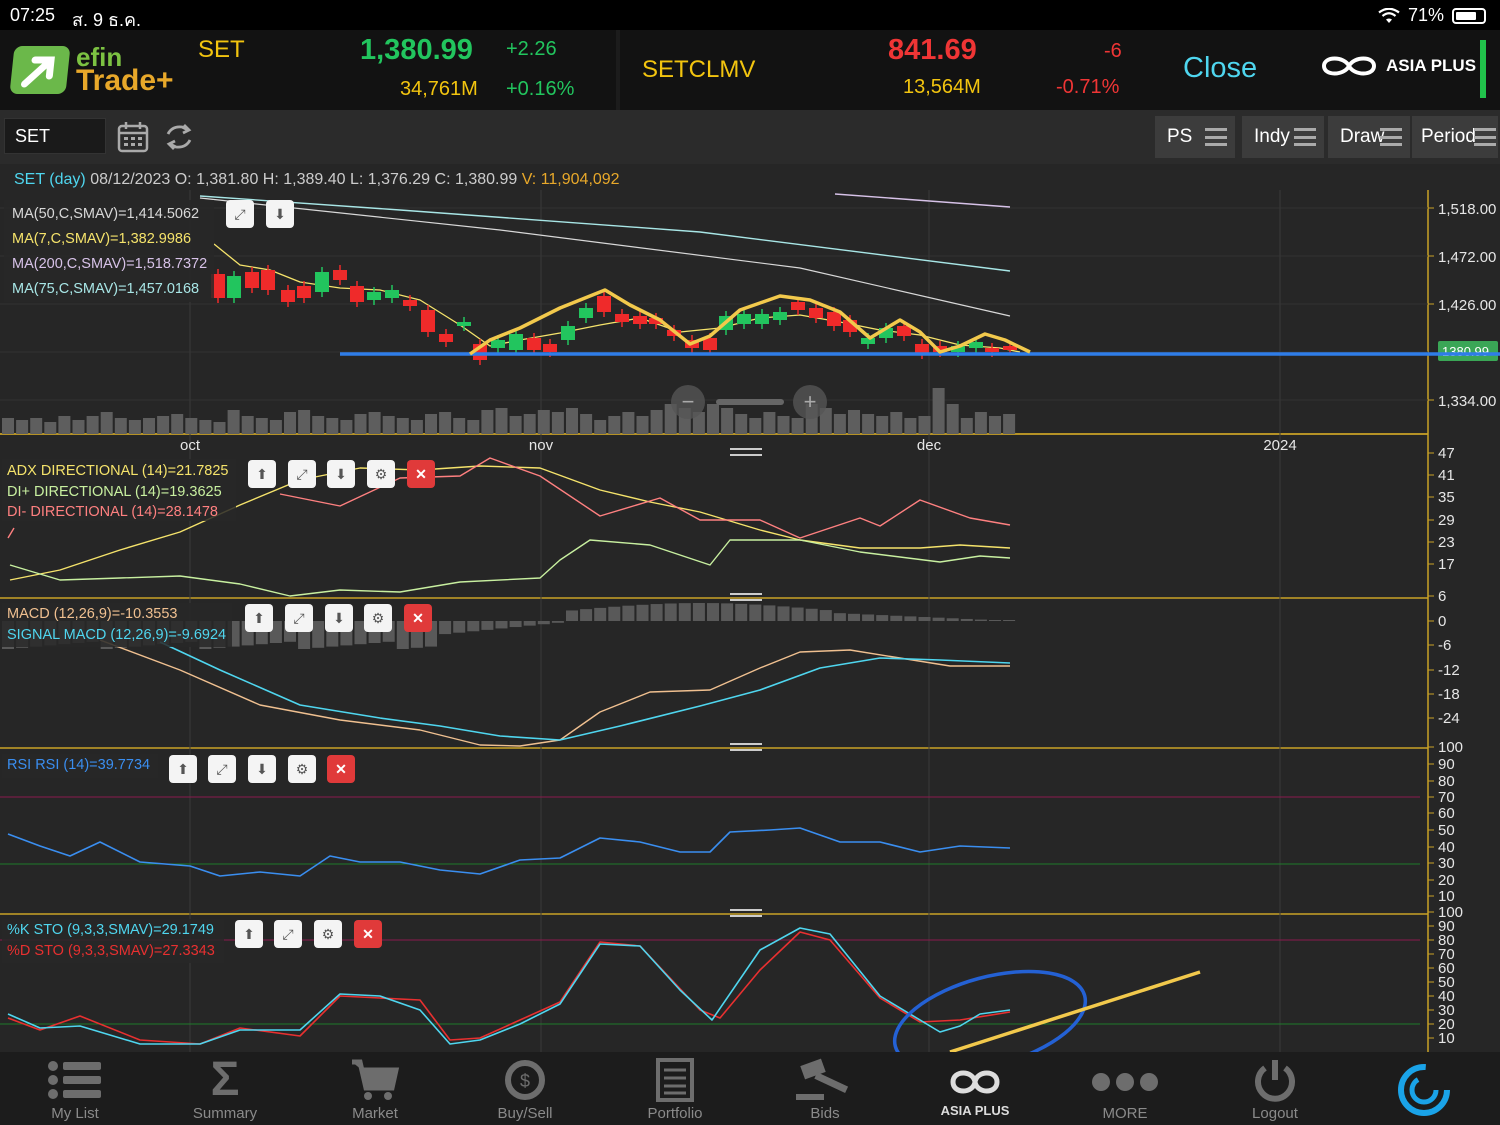  I want to click on indy-button-label: Indy, so click(1272, 136).